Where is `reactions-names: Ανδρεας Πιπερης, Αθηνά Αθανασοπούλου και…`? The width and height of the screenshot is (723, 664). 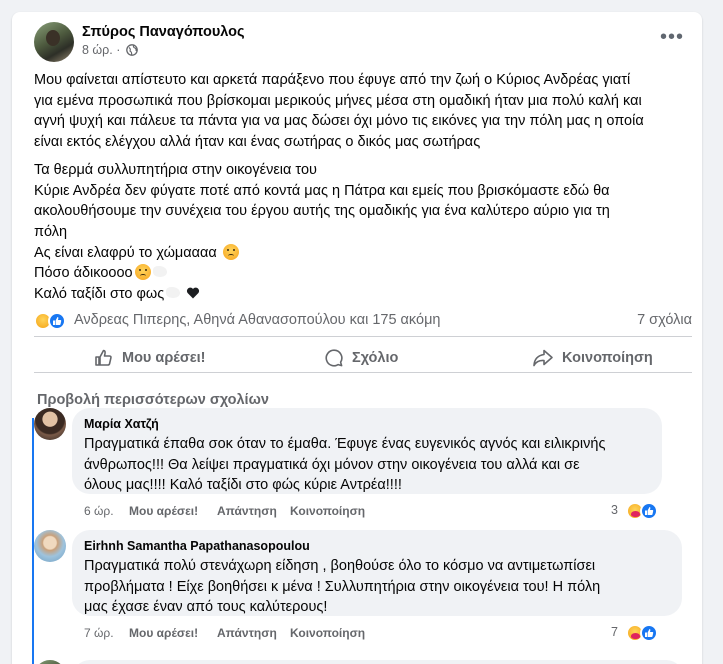
reactions-names: Ανδρεας Πιπερης, Αθηνά Αθανασοπούλου και… is located at coordinates (257, 320).